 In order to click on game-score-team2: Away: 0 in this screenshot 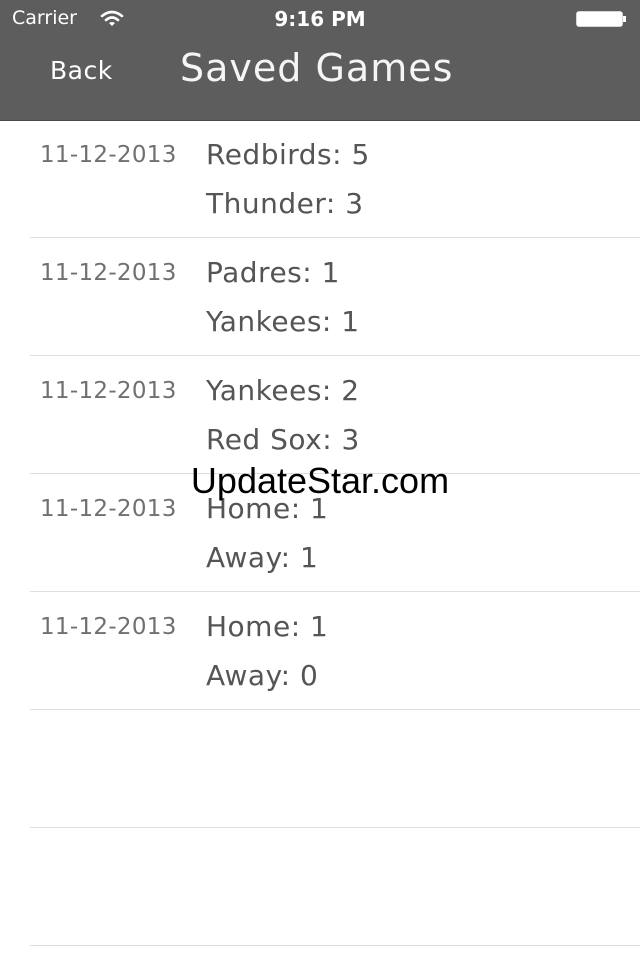, I will do `click(262, 675)`.